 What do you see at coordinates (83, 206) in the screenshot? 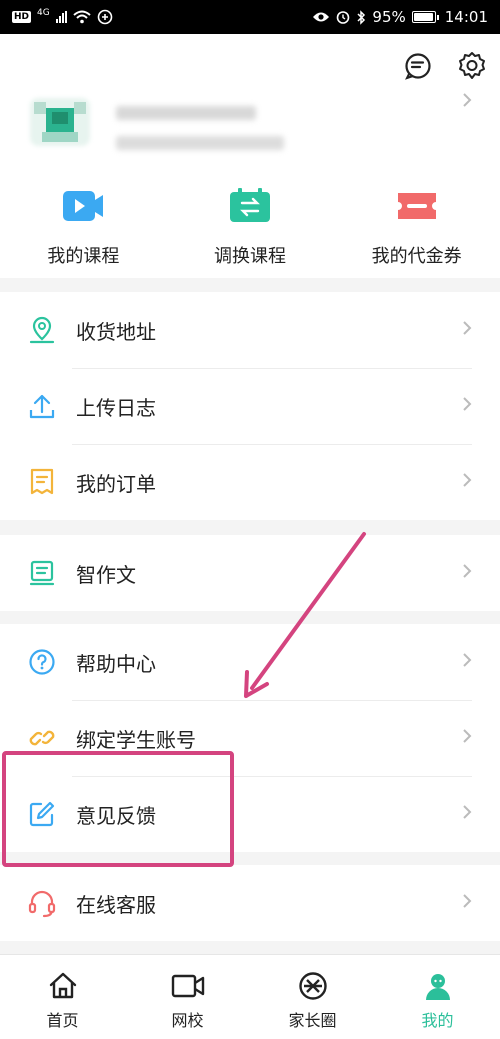
I see `video-icon` at bounding box center [83, 206].